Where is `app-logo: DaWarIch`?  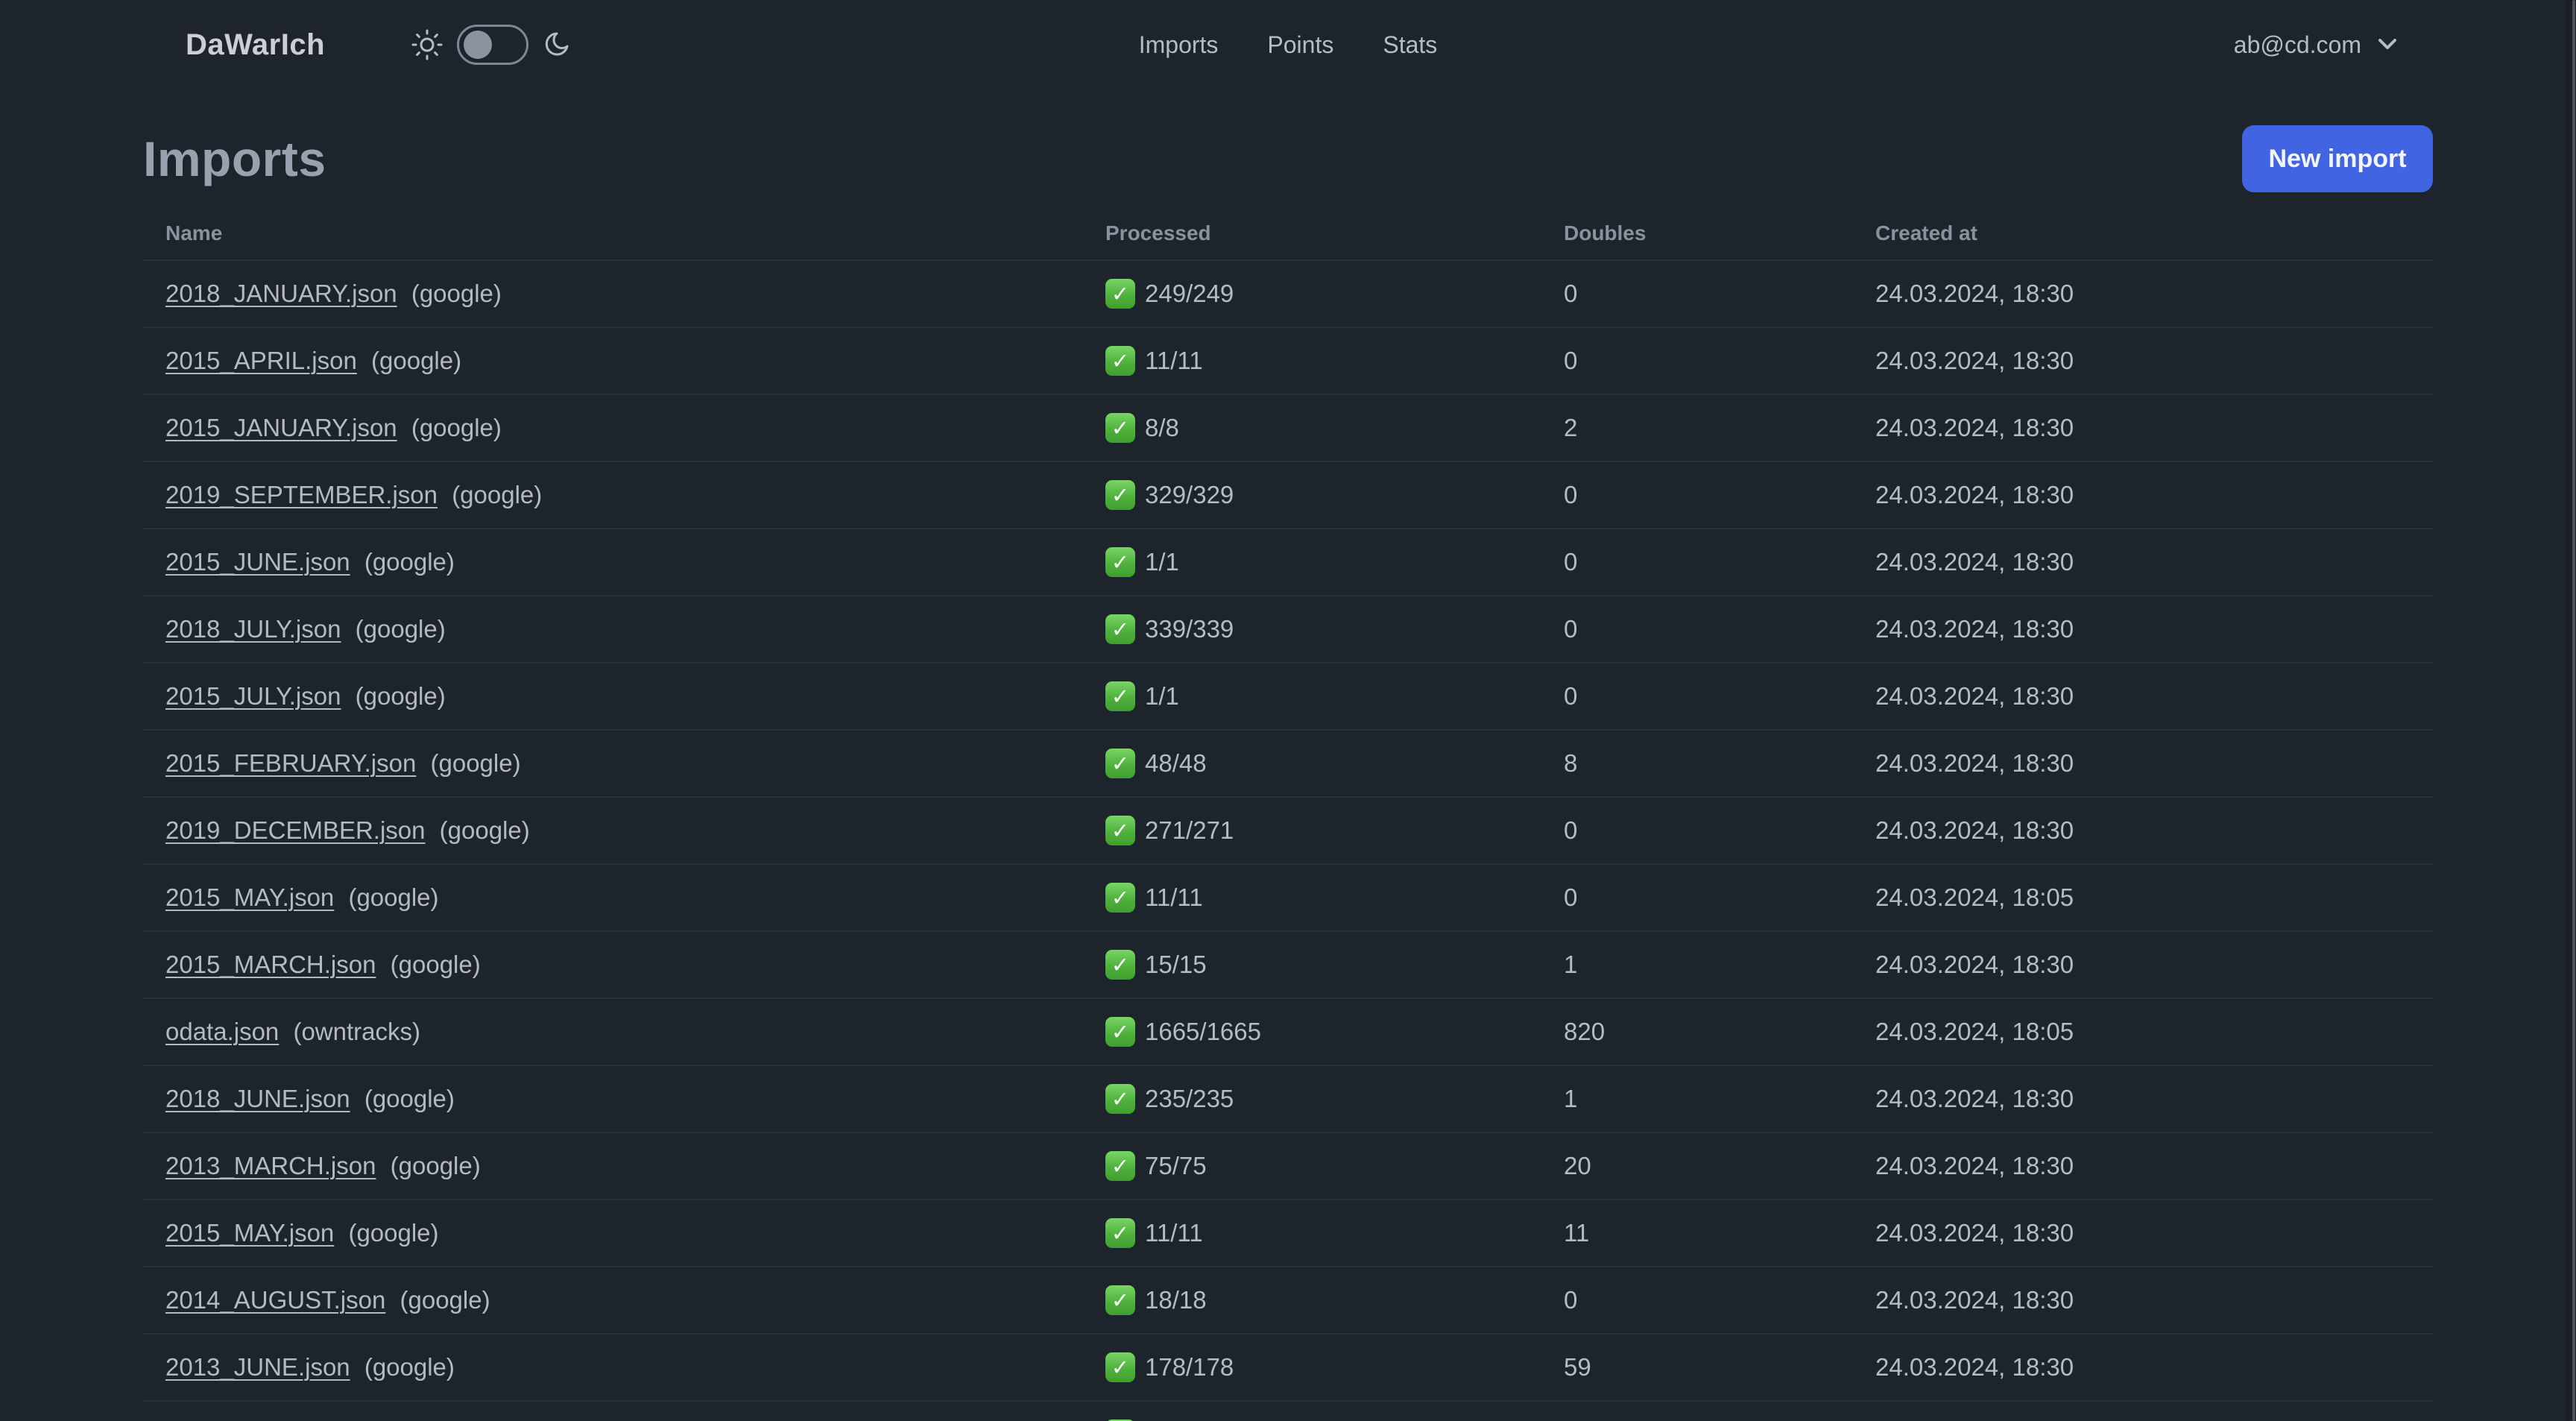 app-logo: DaWarIch is located at coordinates (255, 45).